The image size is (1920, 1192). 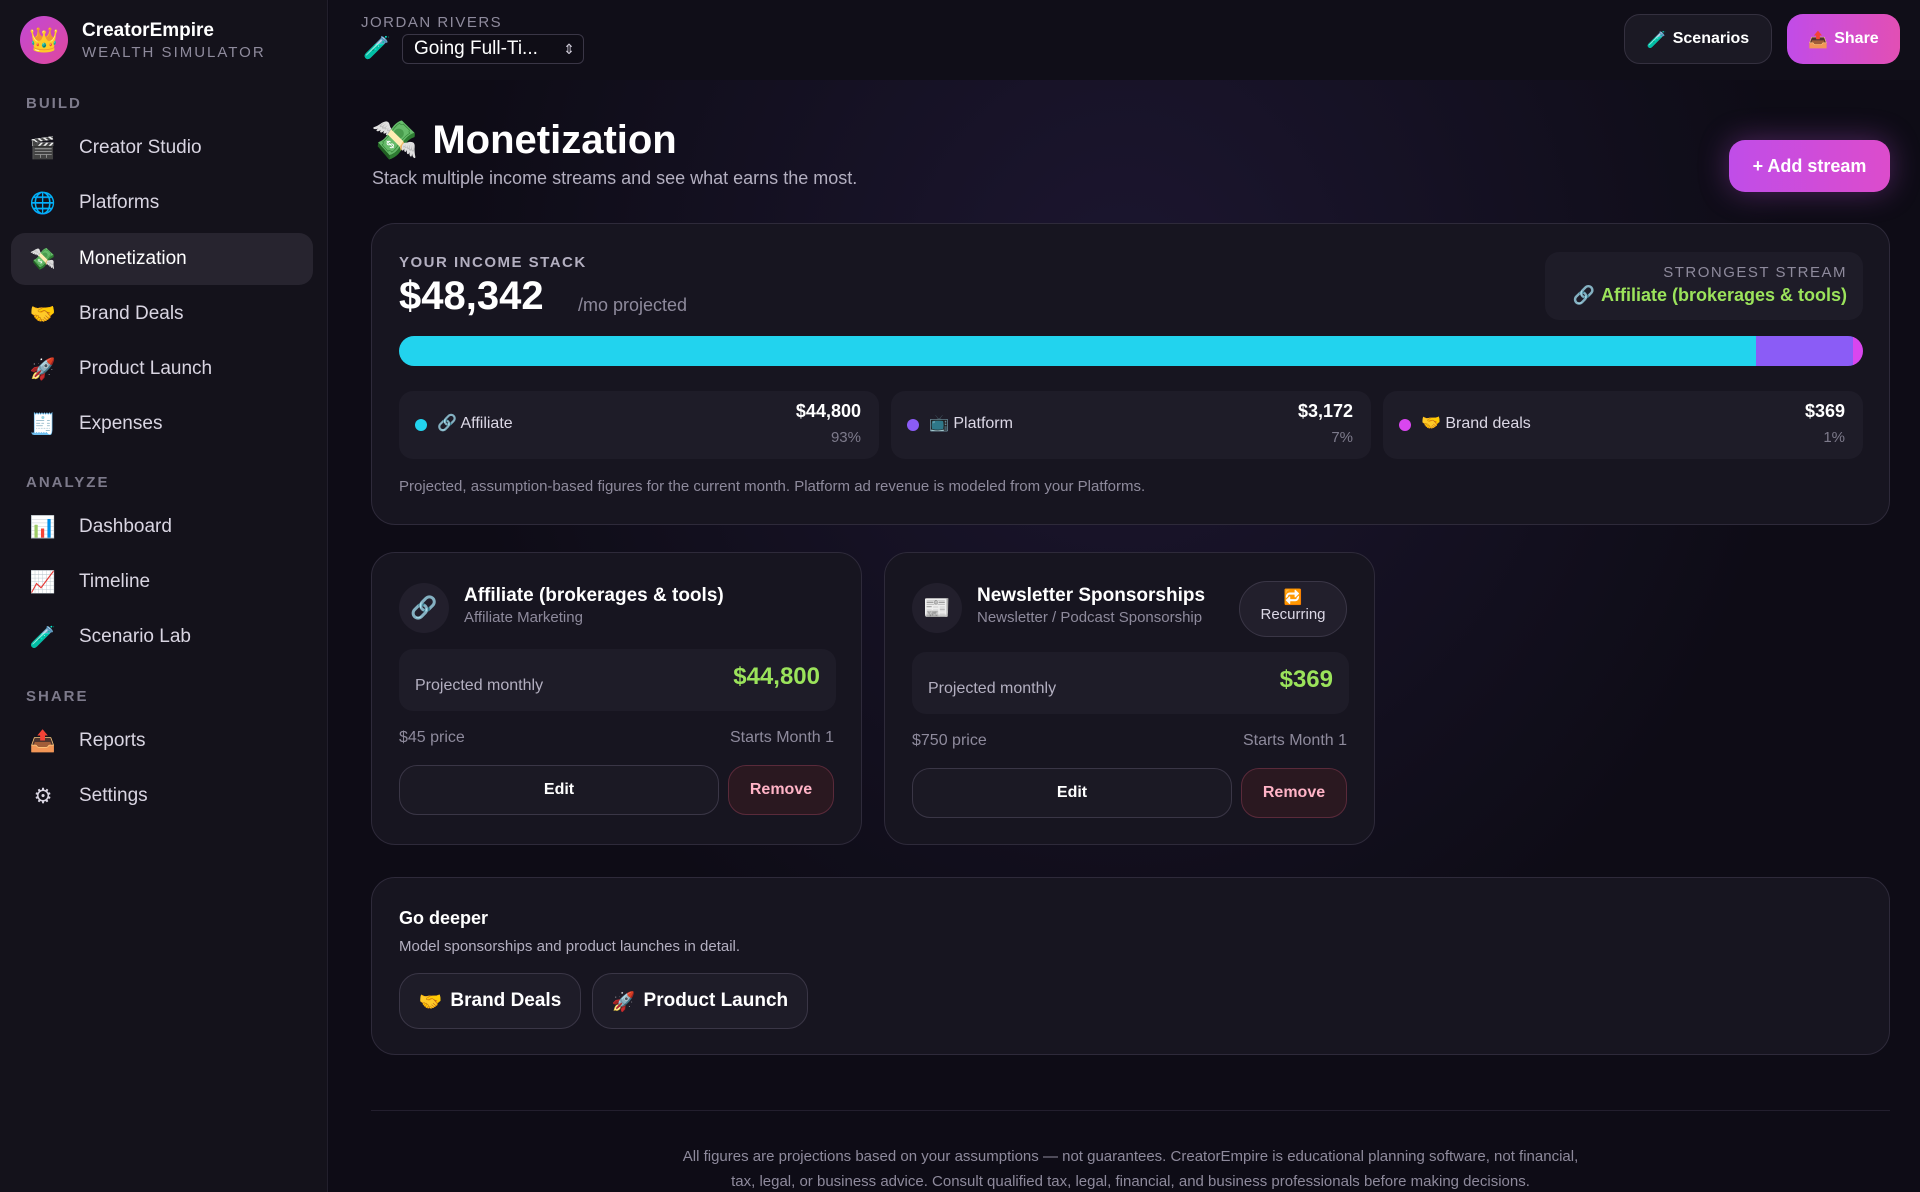 What do you see at coordinates (68, 482) in the screenshot?
I see `nav-section-analyze: ANALYZE` at bounding box center [68, 482].